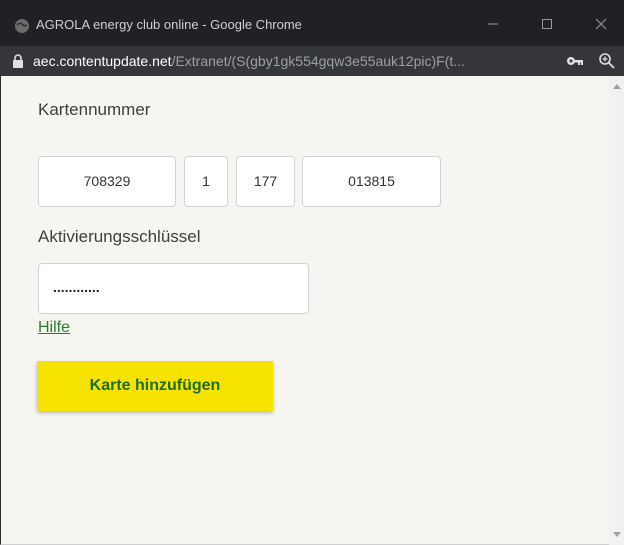 This screenshot has height=545, width=624. Describe the element at coordinates (155, 386) in the screenshot. I see `add-card-button: Karte hinzufügen` at that location.